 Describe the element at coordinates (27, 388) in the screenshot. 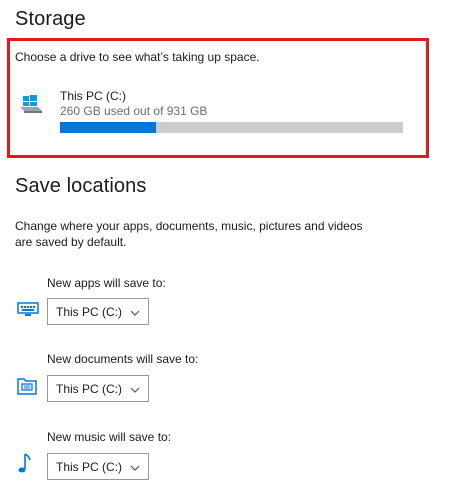

I see `document-folder-icon` at that location.